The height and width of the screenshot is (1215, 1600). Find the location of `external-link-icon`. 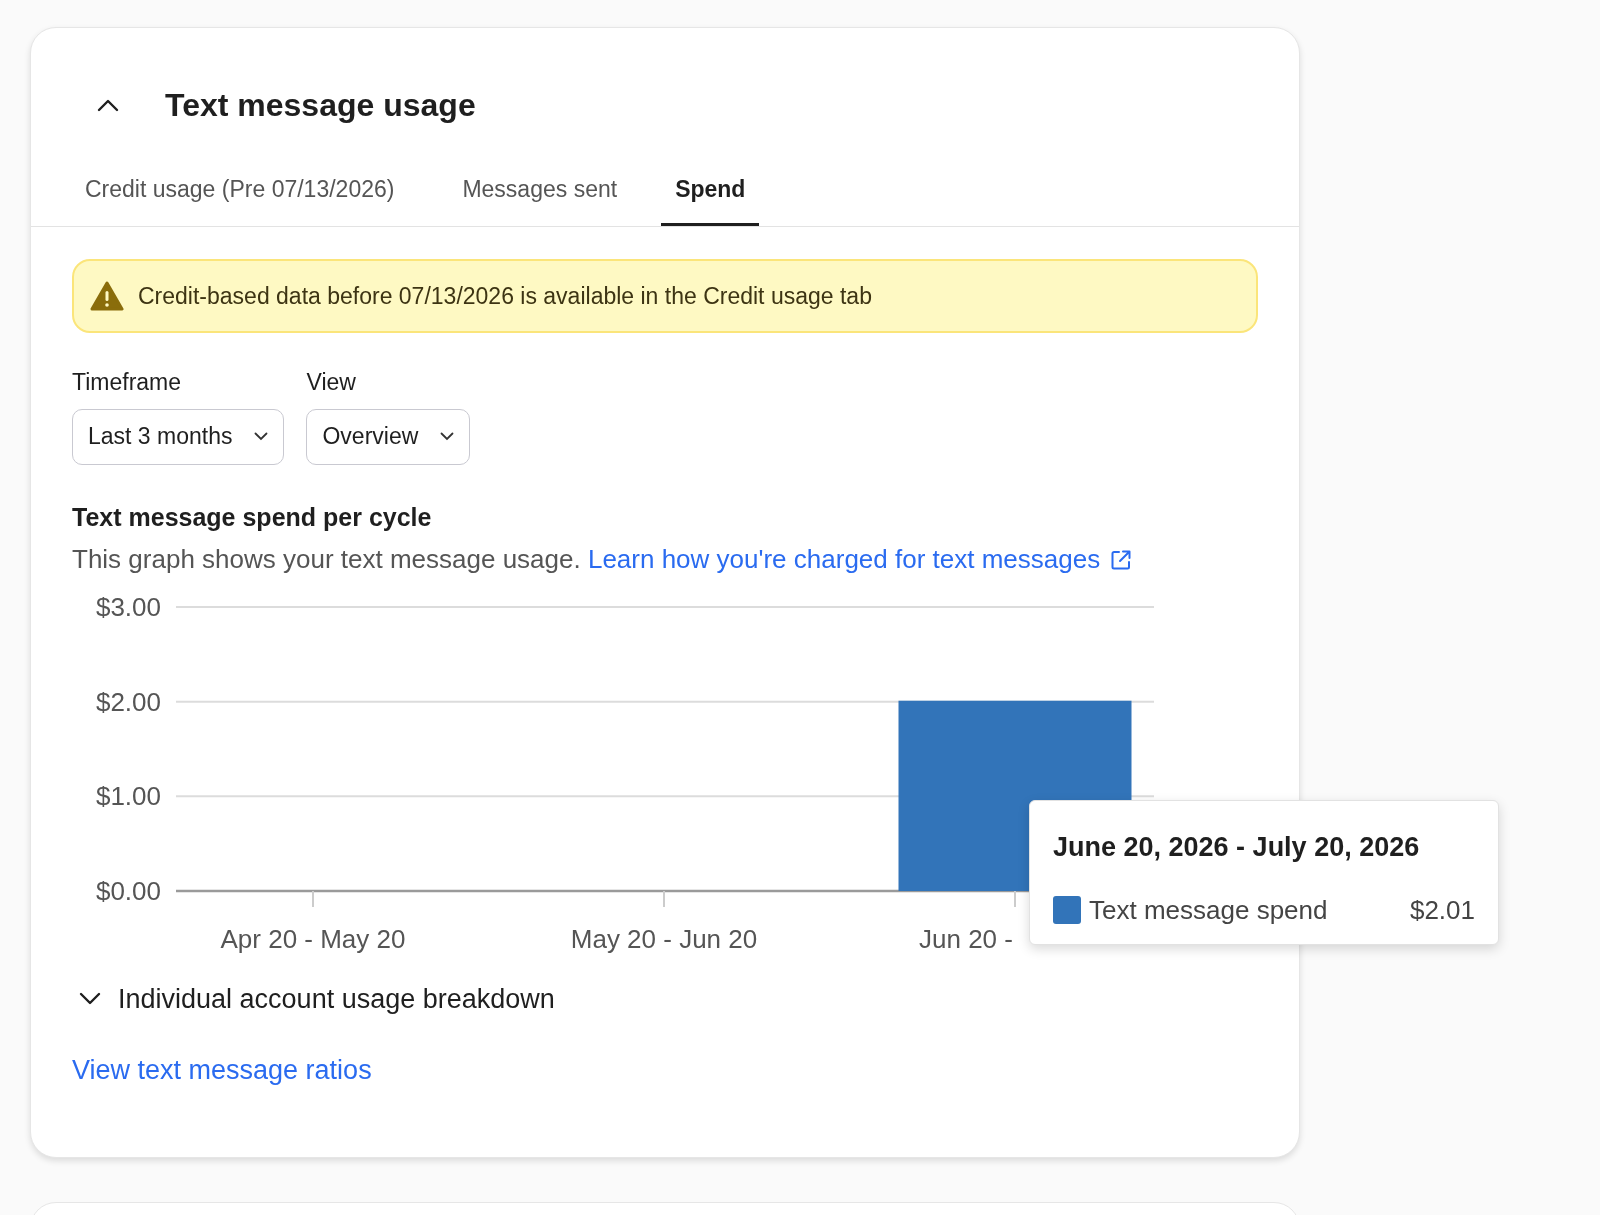

external-link-icon is located at coordinates (1121, 559).